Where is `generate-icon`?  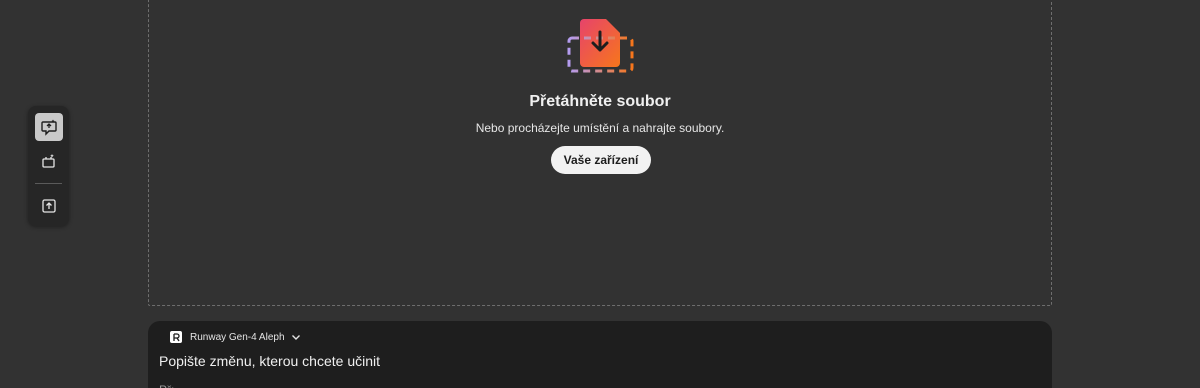
generate-icon is located at coordinates (48, 161).